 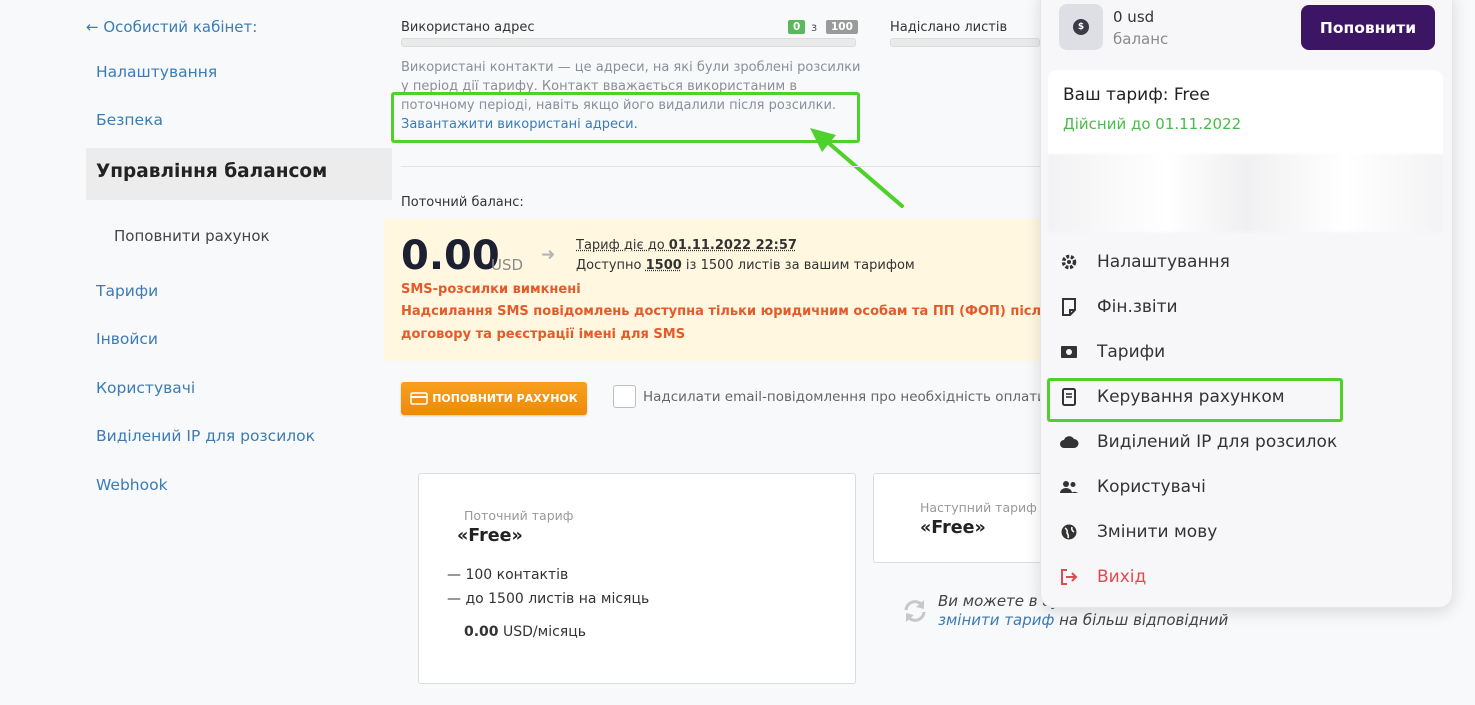 What do you see at coordinates (1069, 532) in the screenshot?
I see `globe-icon` at bounding box center [1069, 532].